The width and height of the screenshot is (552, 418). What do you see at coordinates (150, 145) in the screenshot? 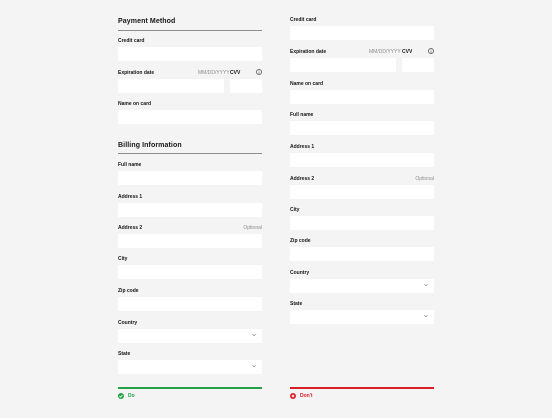
I see `billing-information-heading: Billing Information` at bounding box center [150, 145].